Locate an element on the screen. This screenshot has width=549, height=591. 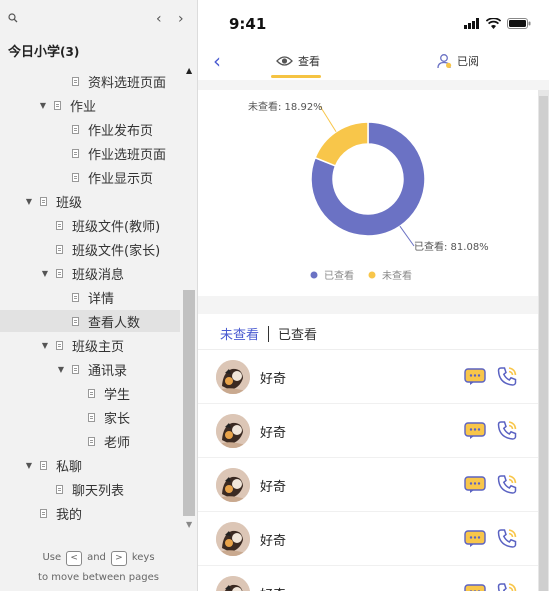
search-icon is located at coordinates (13, 18).